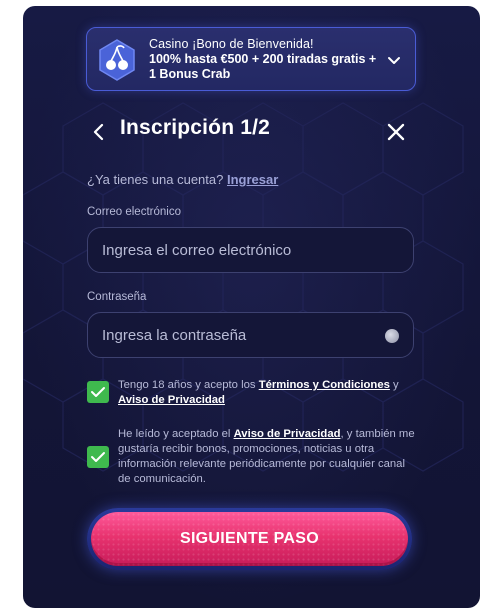 This screenshot has width=500, height=612. I want to click on privacy-link-2: Aviso de Privacidad, so click(287, 434).